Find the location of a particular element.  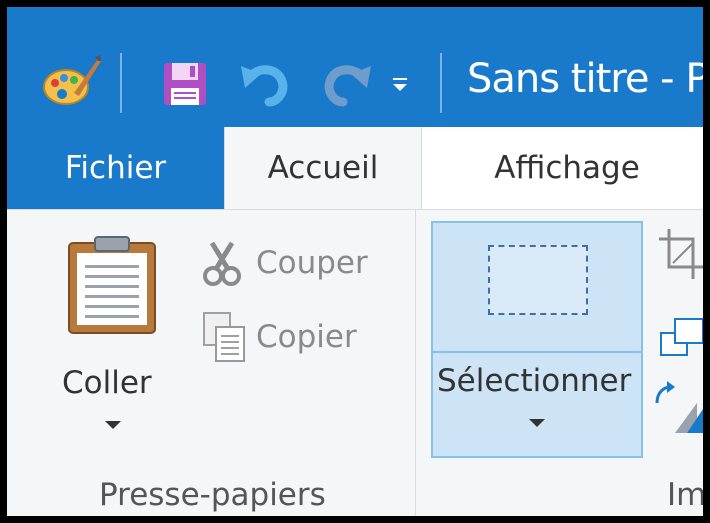

cut-button: Couper is located at coordinates (302, 264).